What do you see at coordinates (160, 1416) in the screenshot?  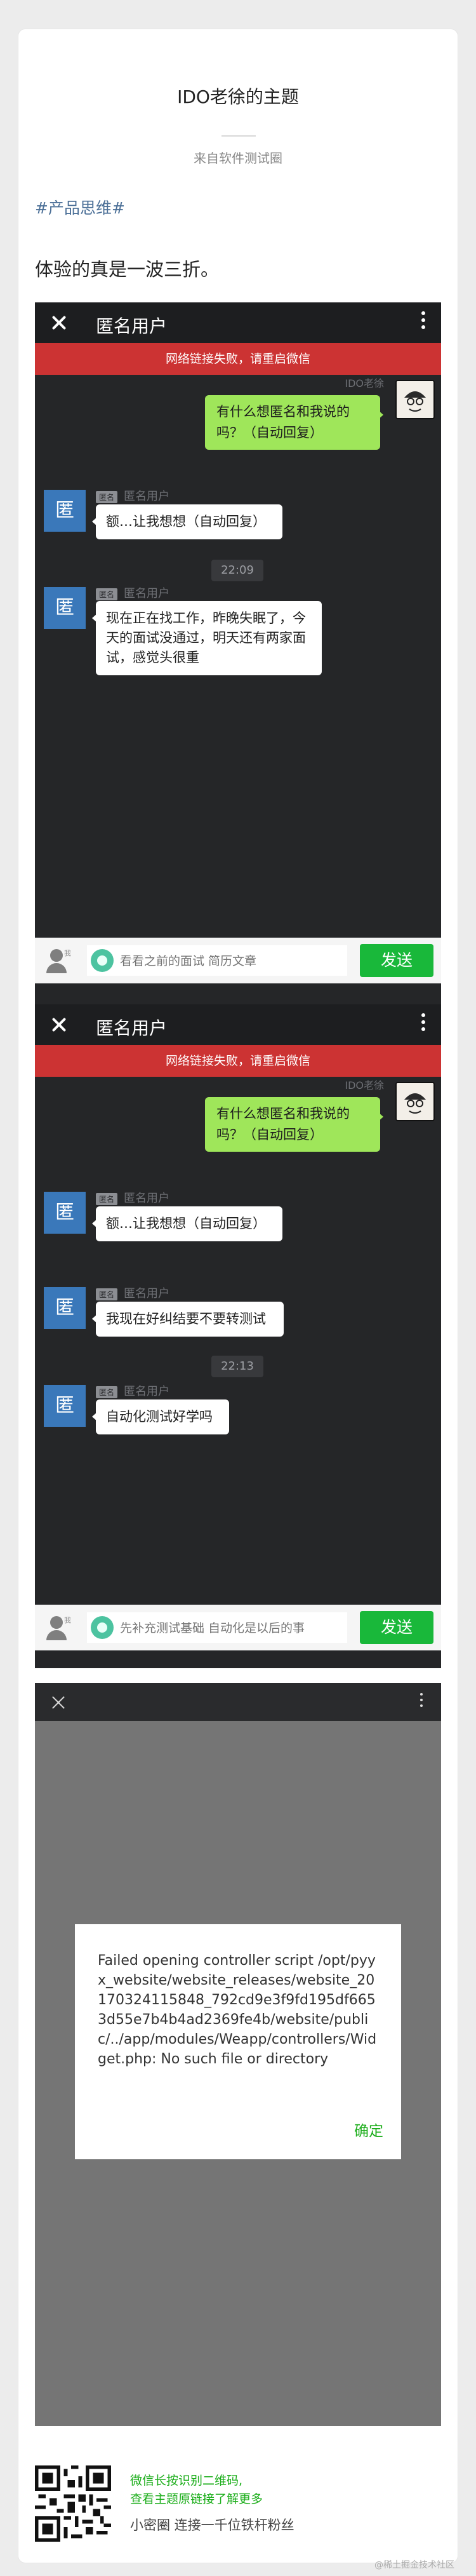 I see `reply-bubble: 自动化测试好学吗` at bounding box center [160, 1416].